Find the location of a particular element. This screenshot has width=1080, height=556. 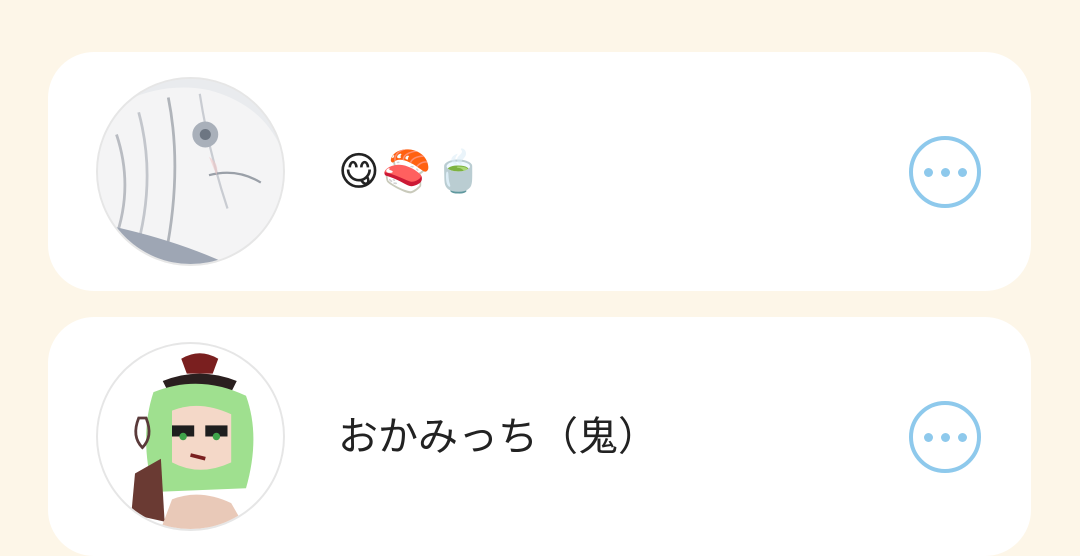

contact-name: 😋🍣🍵 is located at coordinates (412, 172).